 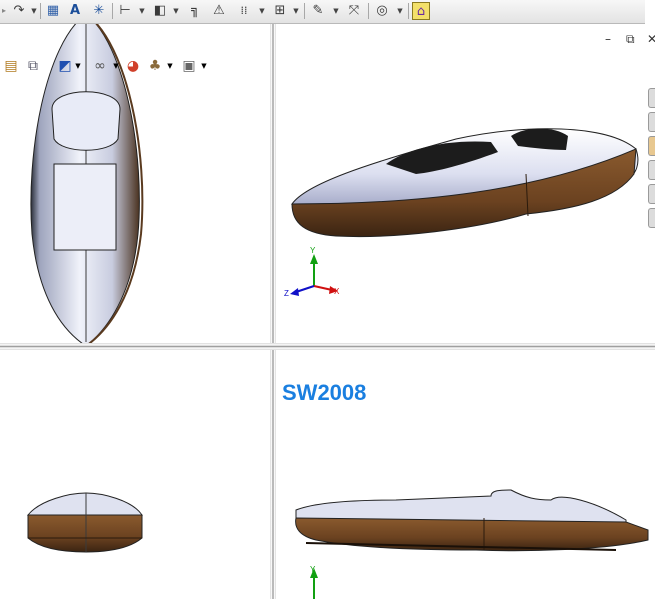 I want to click on axis-x-label: X, so click(x=337, y=291).